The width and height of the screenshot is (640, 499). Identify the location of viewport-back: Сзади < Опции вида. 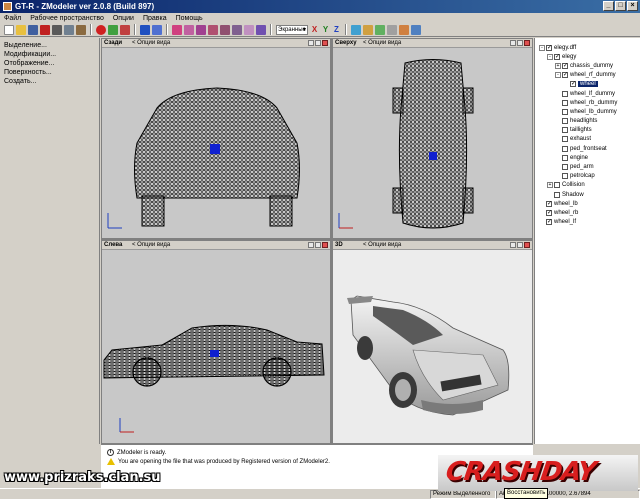
(216, 138).